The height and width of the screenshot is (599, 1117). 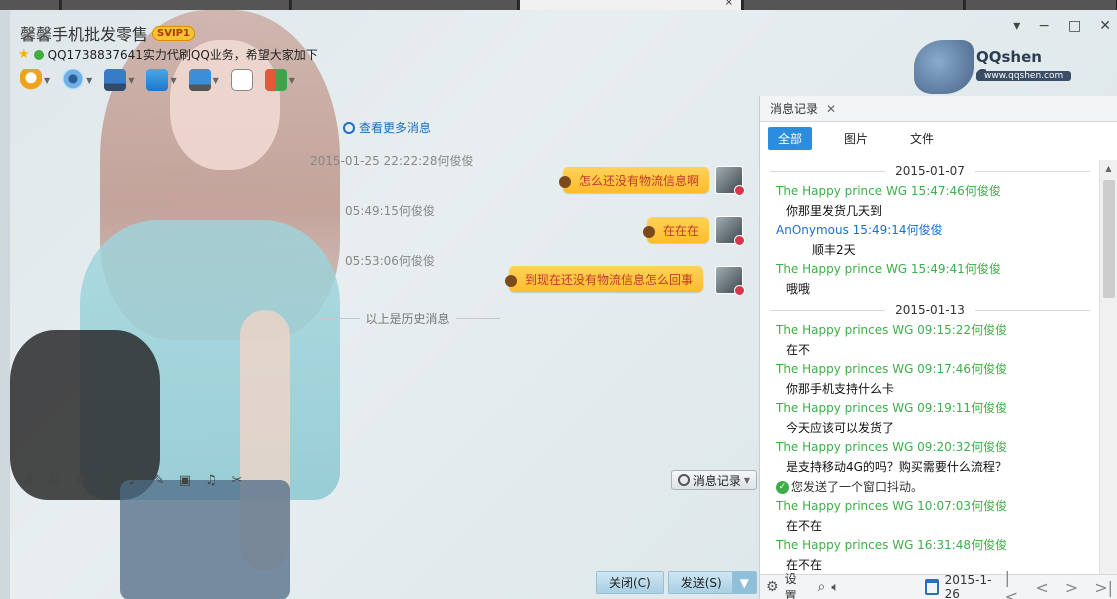 I want to click on message-input, so click(x=384, y=531).